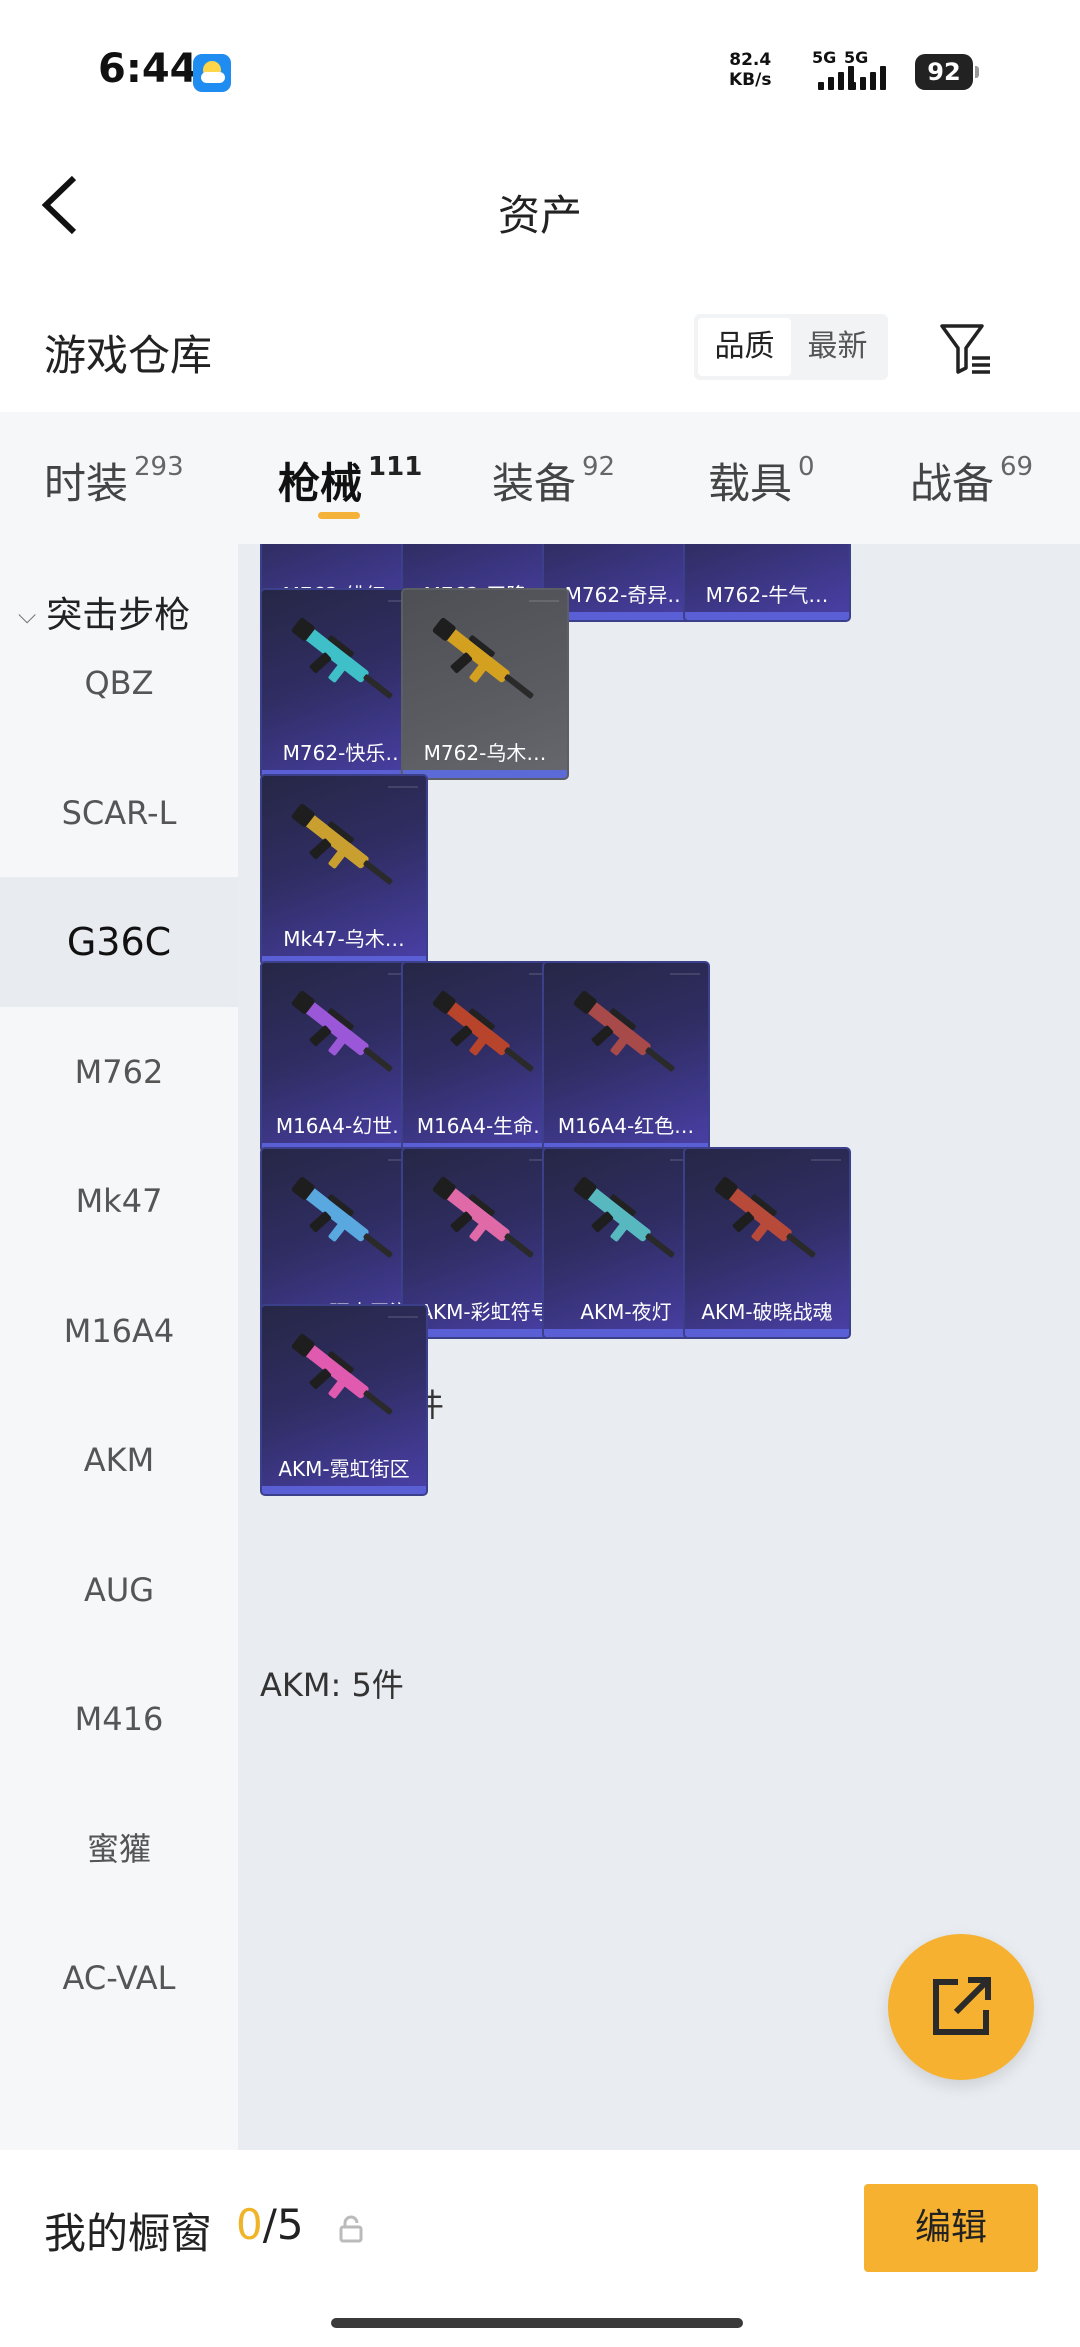 This screenshot has width=1080, height=2347. What do you see at coordinates (395, 467) in the screenshot?
I see `tab-count: 111` at bounding box center [395, 467].